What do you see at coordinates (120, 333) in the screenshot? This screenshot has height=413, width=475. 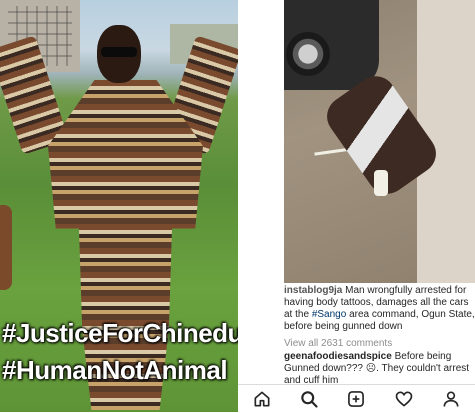 I see `hashtag-justice: #JusticeForChinedu` at bounding box center [120, 333].